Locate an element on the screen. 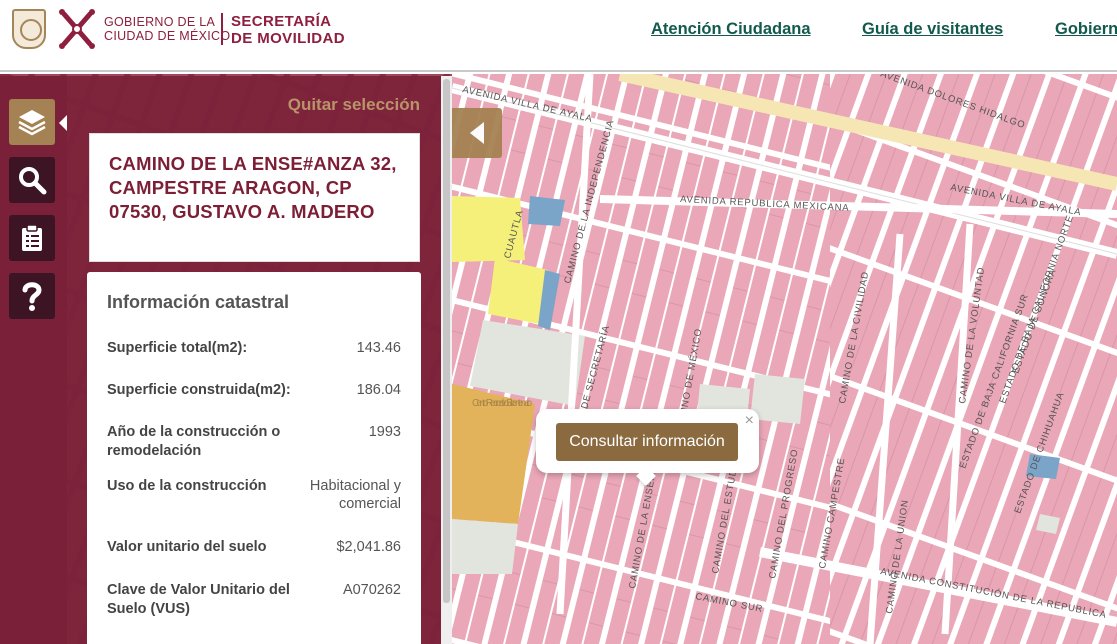  help-icon is located at coordinates (32, 296).